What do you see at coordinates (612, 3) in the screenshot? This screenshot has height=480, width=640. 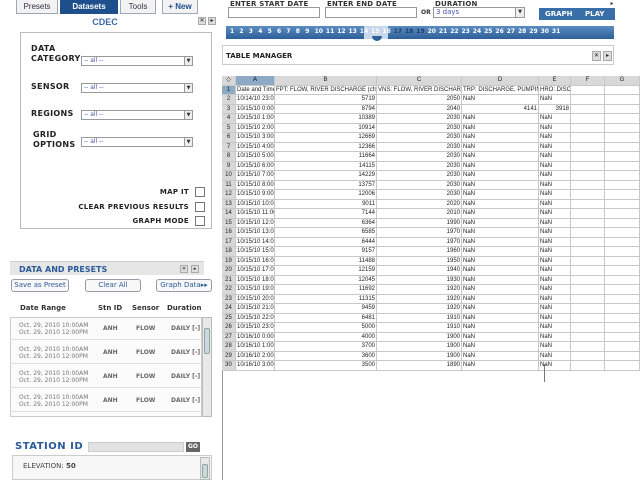 I see `expand-arrow-icon: ▸` at bounding box center [612, 3].